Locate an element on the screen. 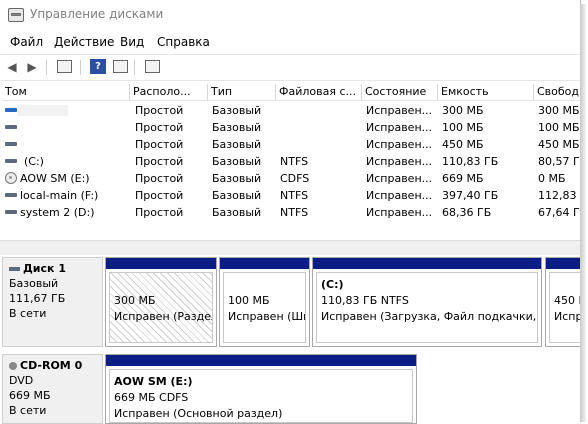 The image size is (588, 424). cell-capacity: 110,83 ГБ is located at coordinates (470, 161).